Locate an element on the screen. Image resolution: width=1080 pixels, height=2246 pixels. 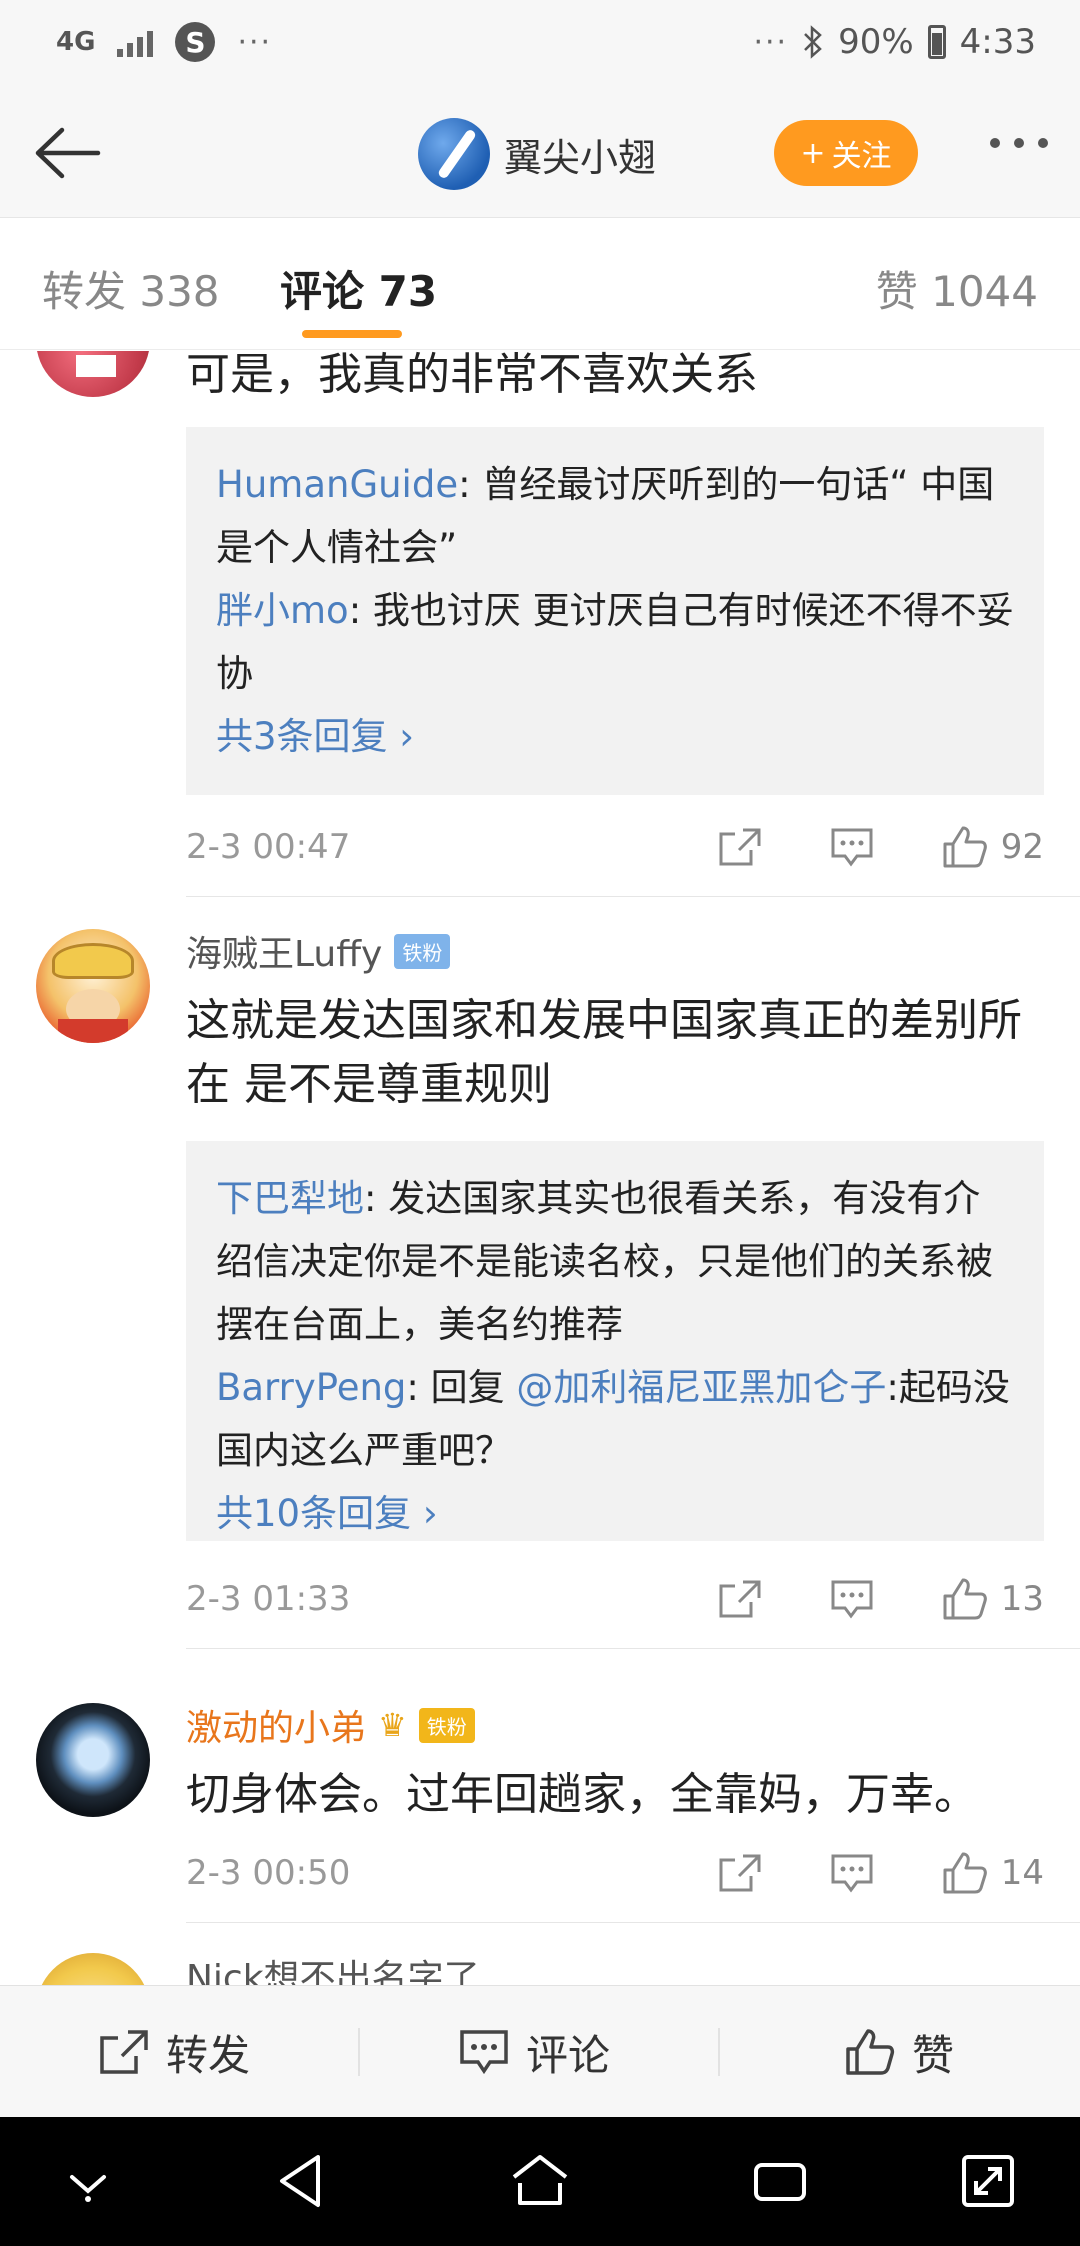
plus-icon: + is located at coordinates (813, 153).